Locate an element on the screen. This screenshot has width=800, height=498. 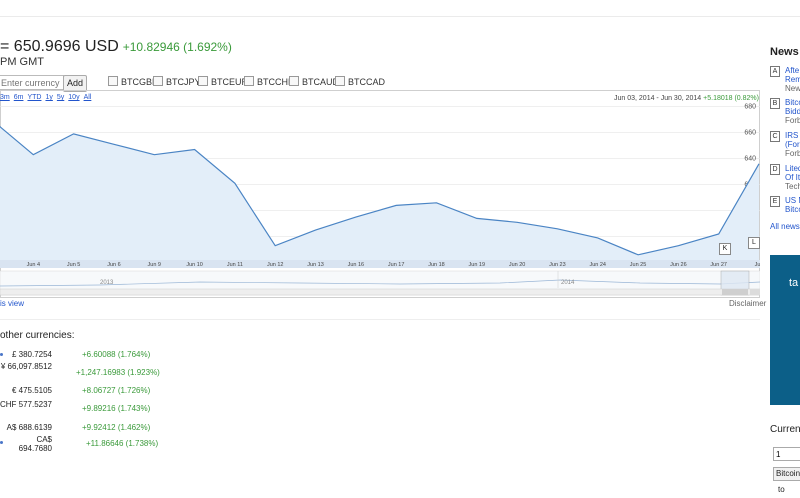
x-tick-label: Jun 6 is located at coordinates (113, 265).